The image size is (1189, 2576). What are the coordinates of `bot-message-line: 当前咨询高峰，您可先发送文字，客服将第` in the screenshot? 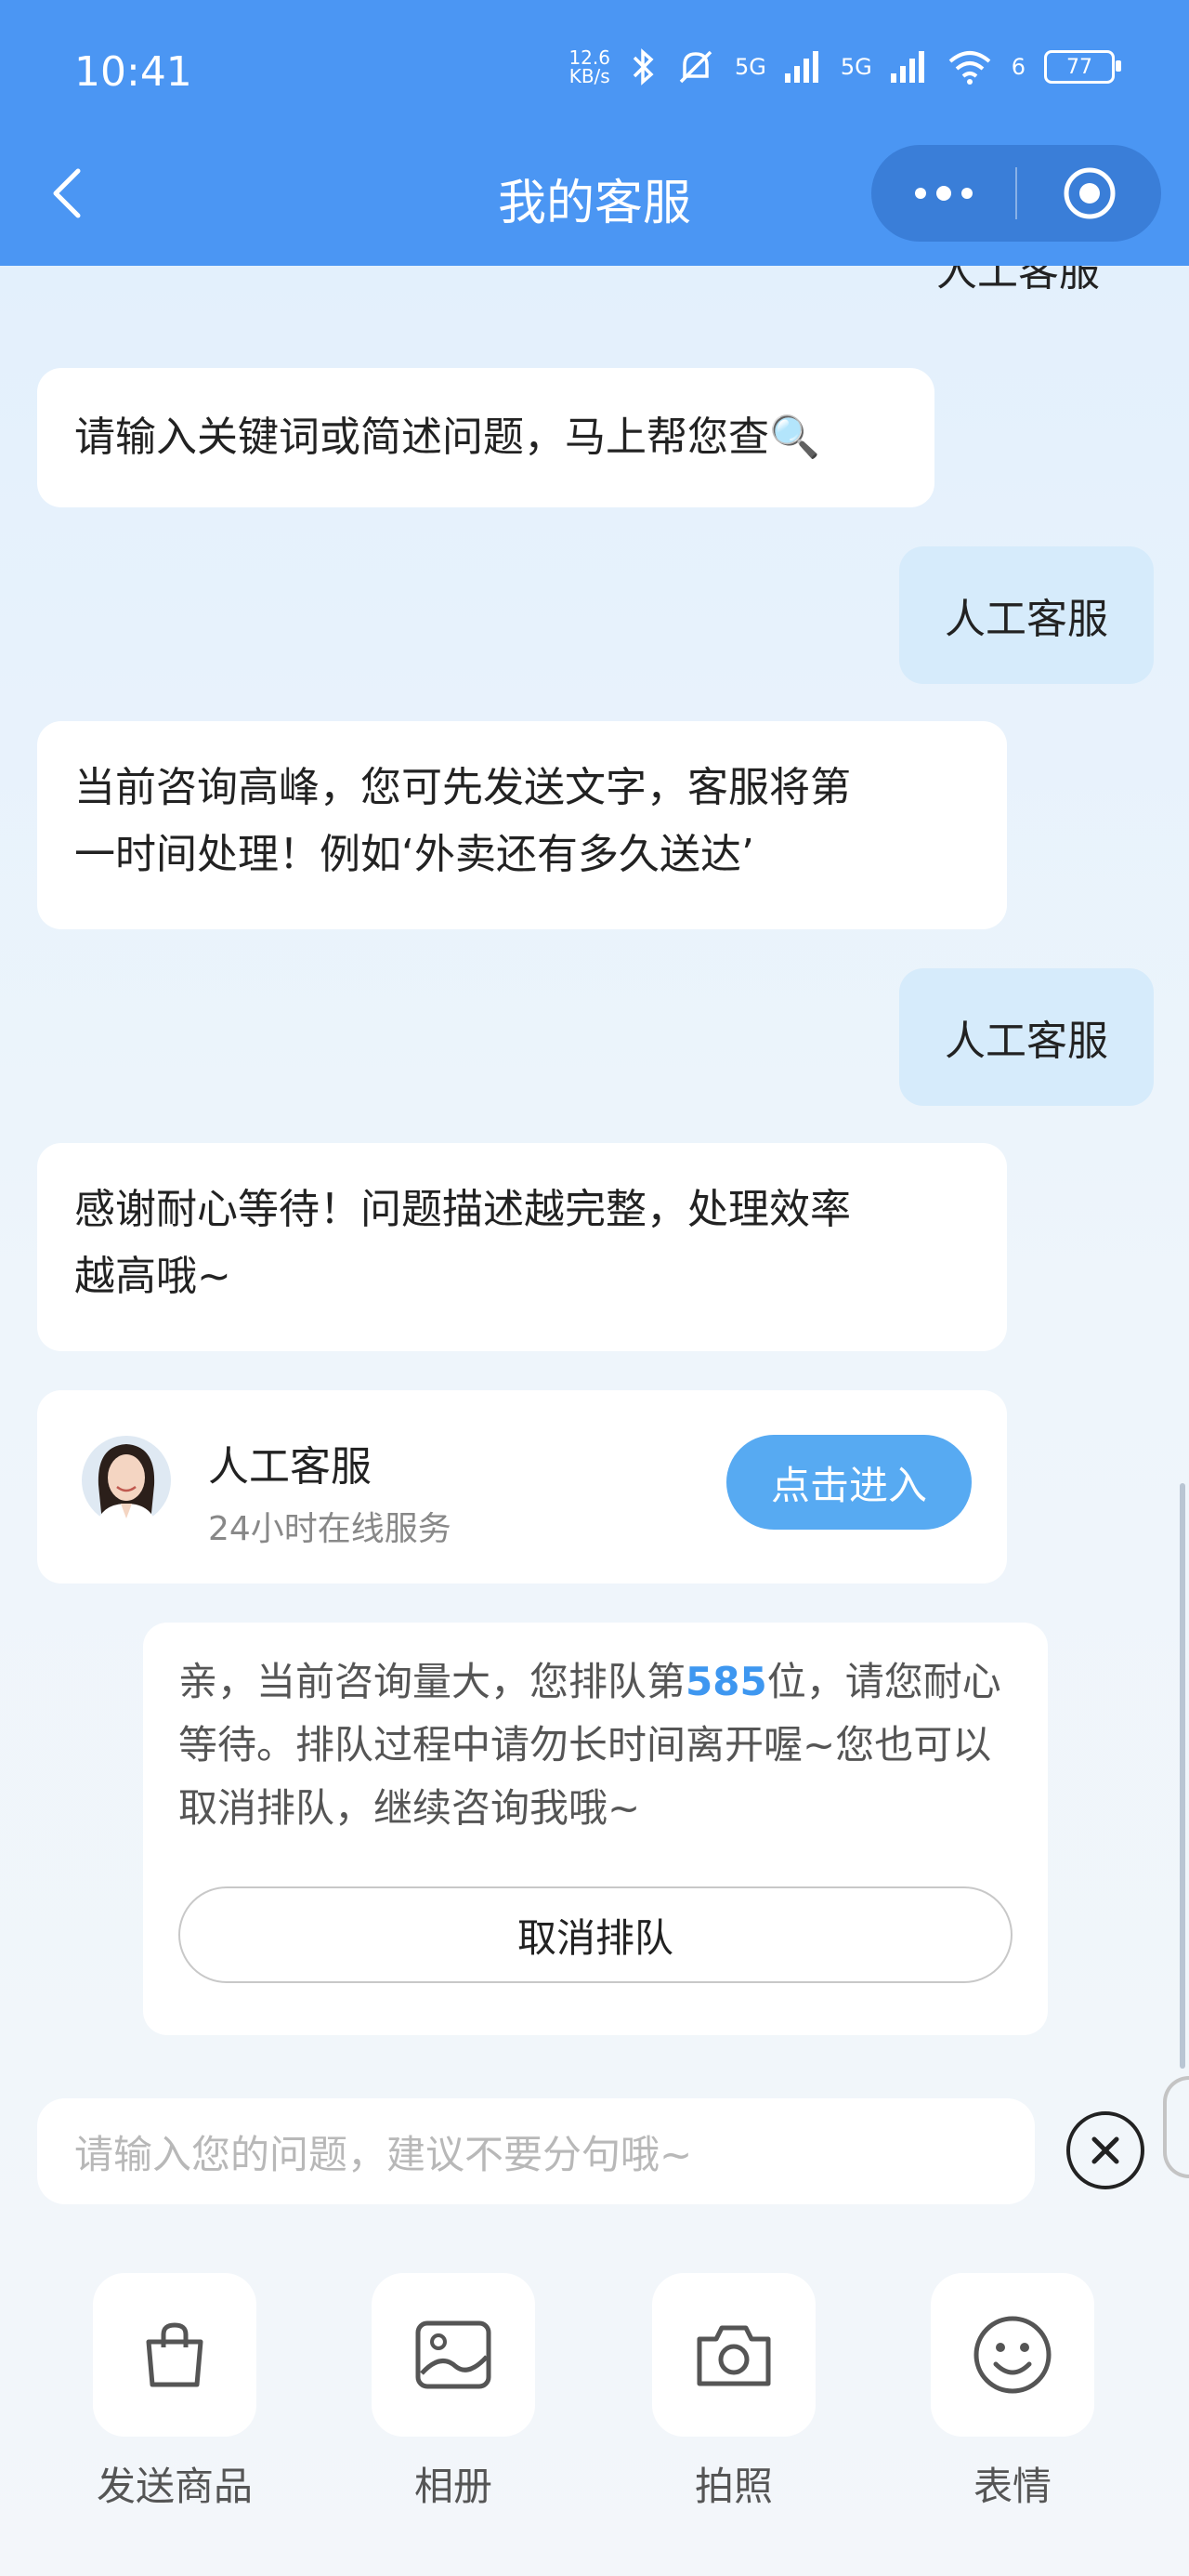 It's located at (463, 787).